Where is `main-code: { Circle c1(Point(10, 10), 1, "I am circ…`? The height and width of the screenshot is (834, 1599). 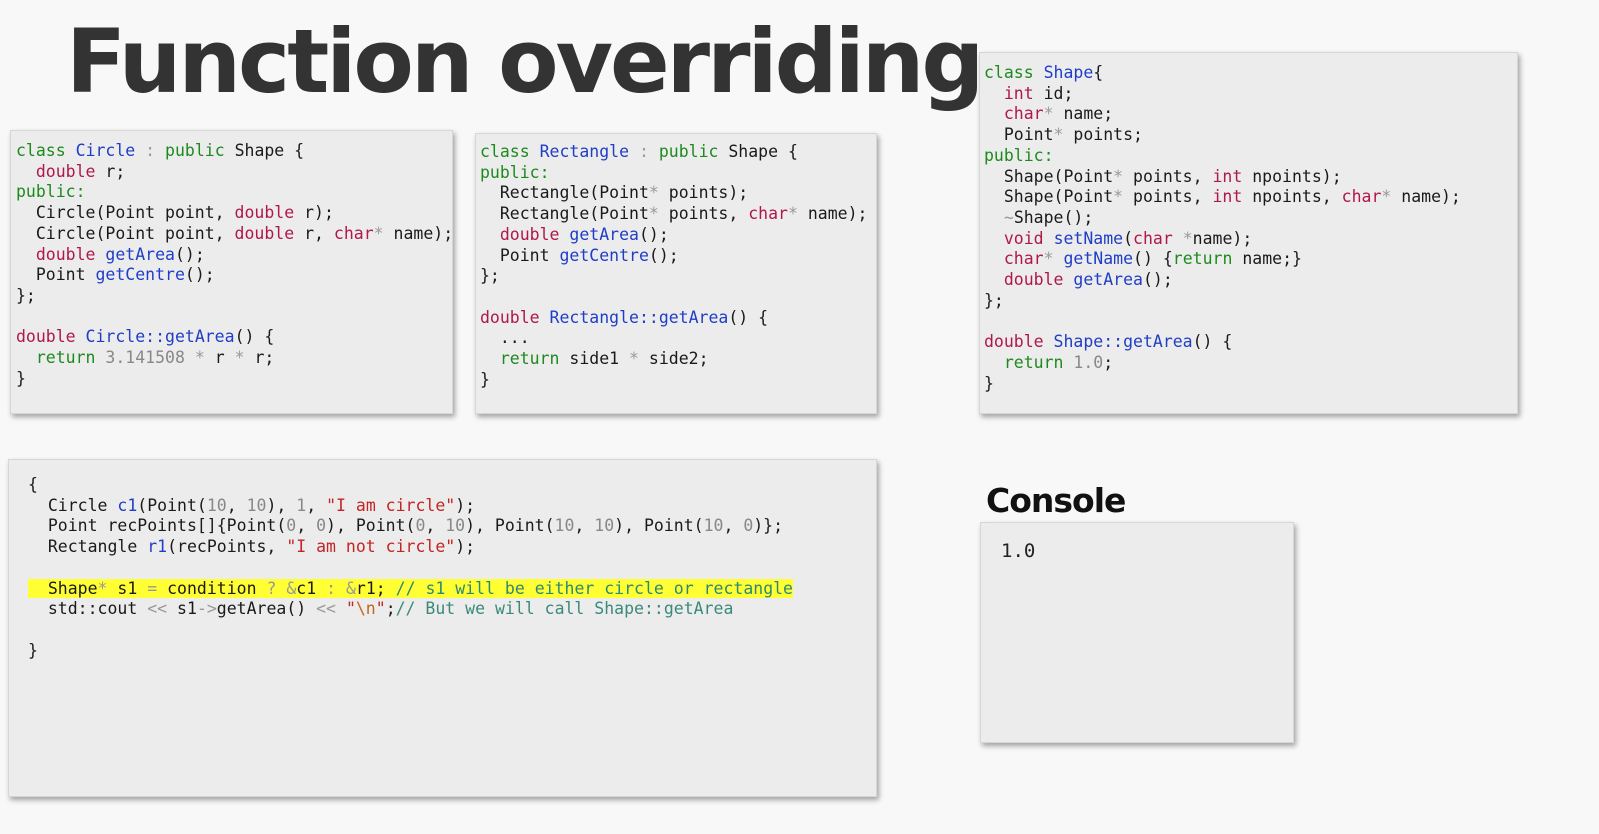
main-code: { Circle c1(Point(10, 10), 1, "I am circ… is located at coordinates (452, 568).